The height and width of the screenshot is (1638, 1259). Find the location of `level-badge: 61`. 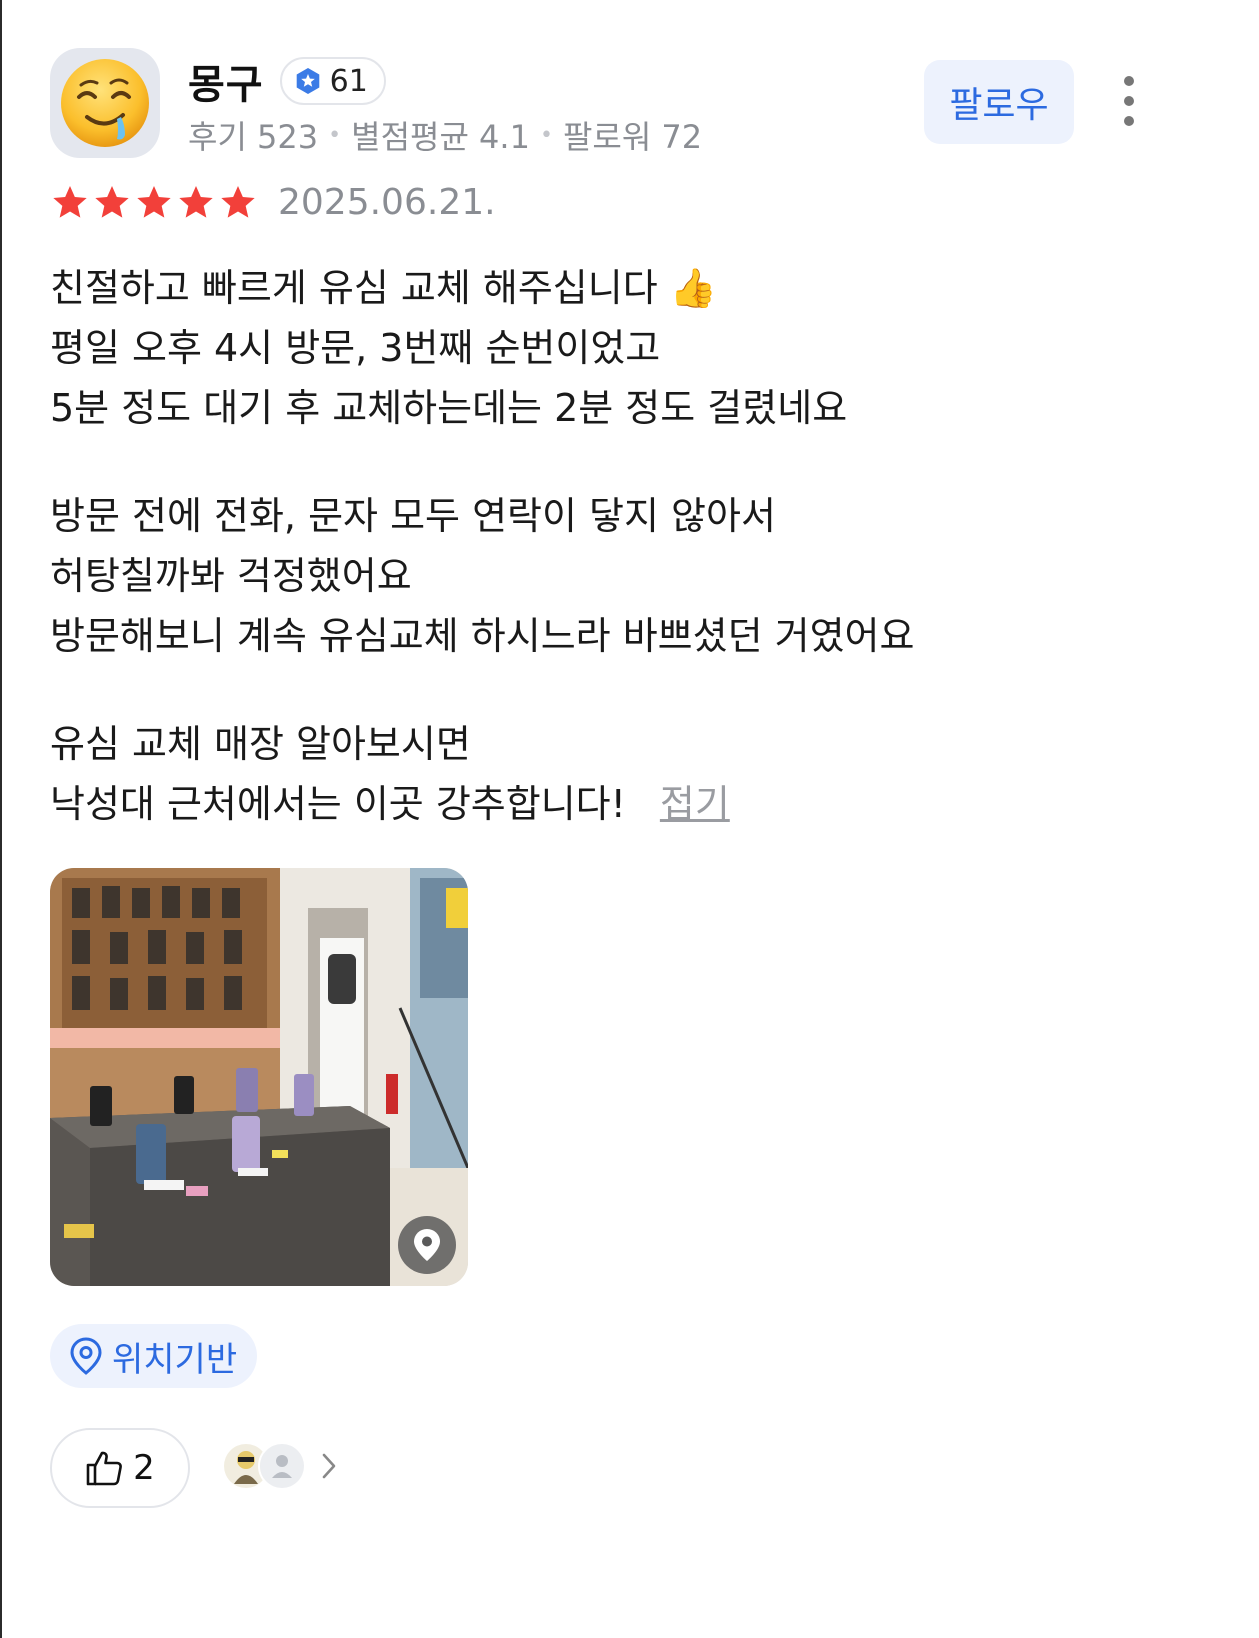

level-badge: 61 is located at coordinates (332, 81).